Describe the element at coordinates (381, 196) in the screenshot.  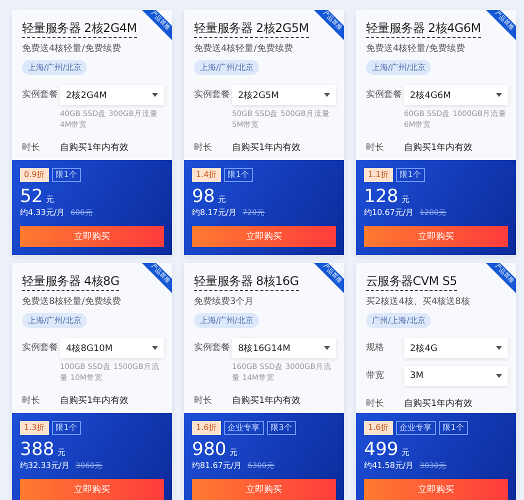
I see `price: 128` at that location.